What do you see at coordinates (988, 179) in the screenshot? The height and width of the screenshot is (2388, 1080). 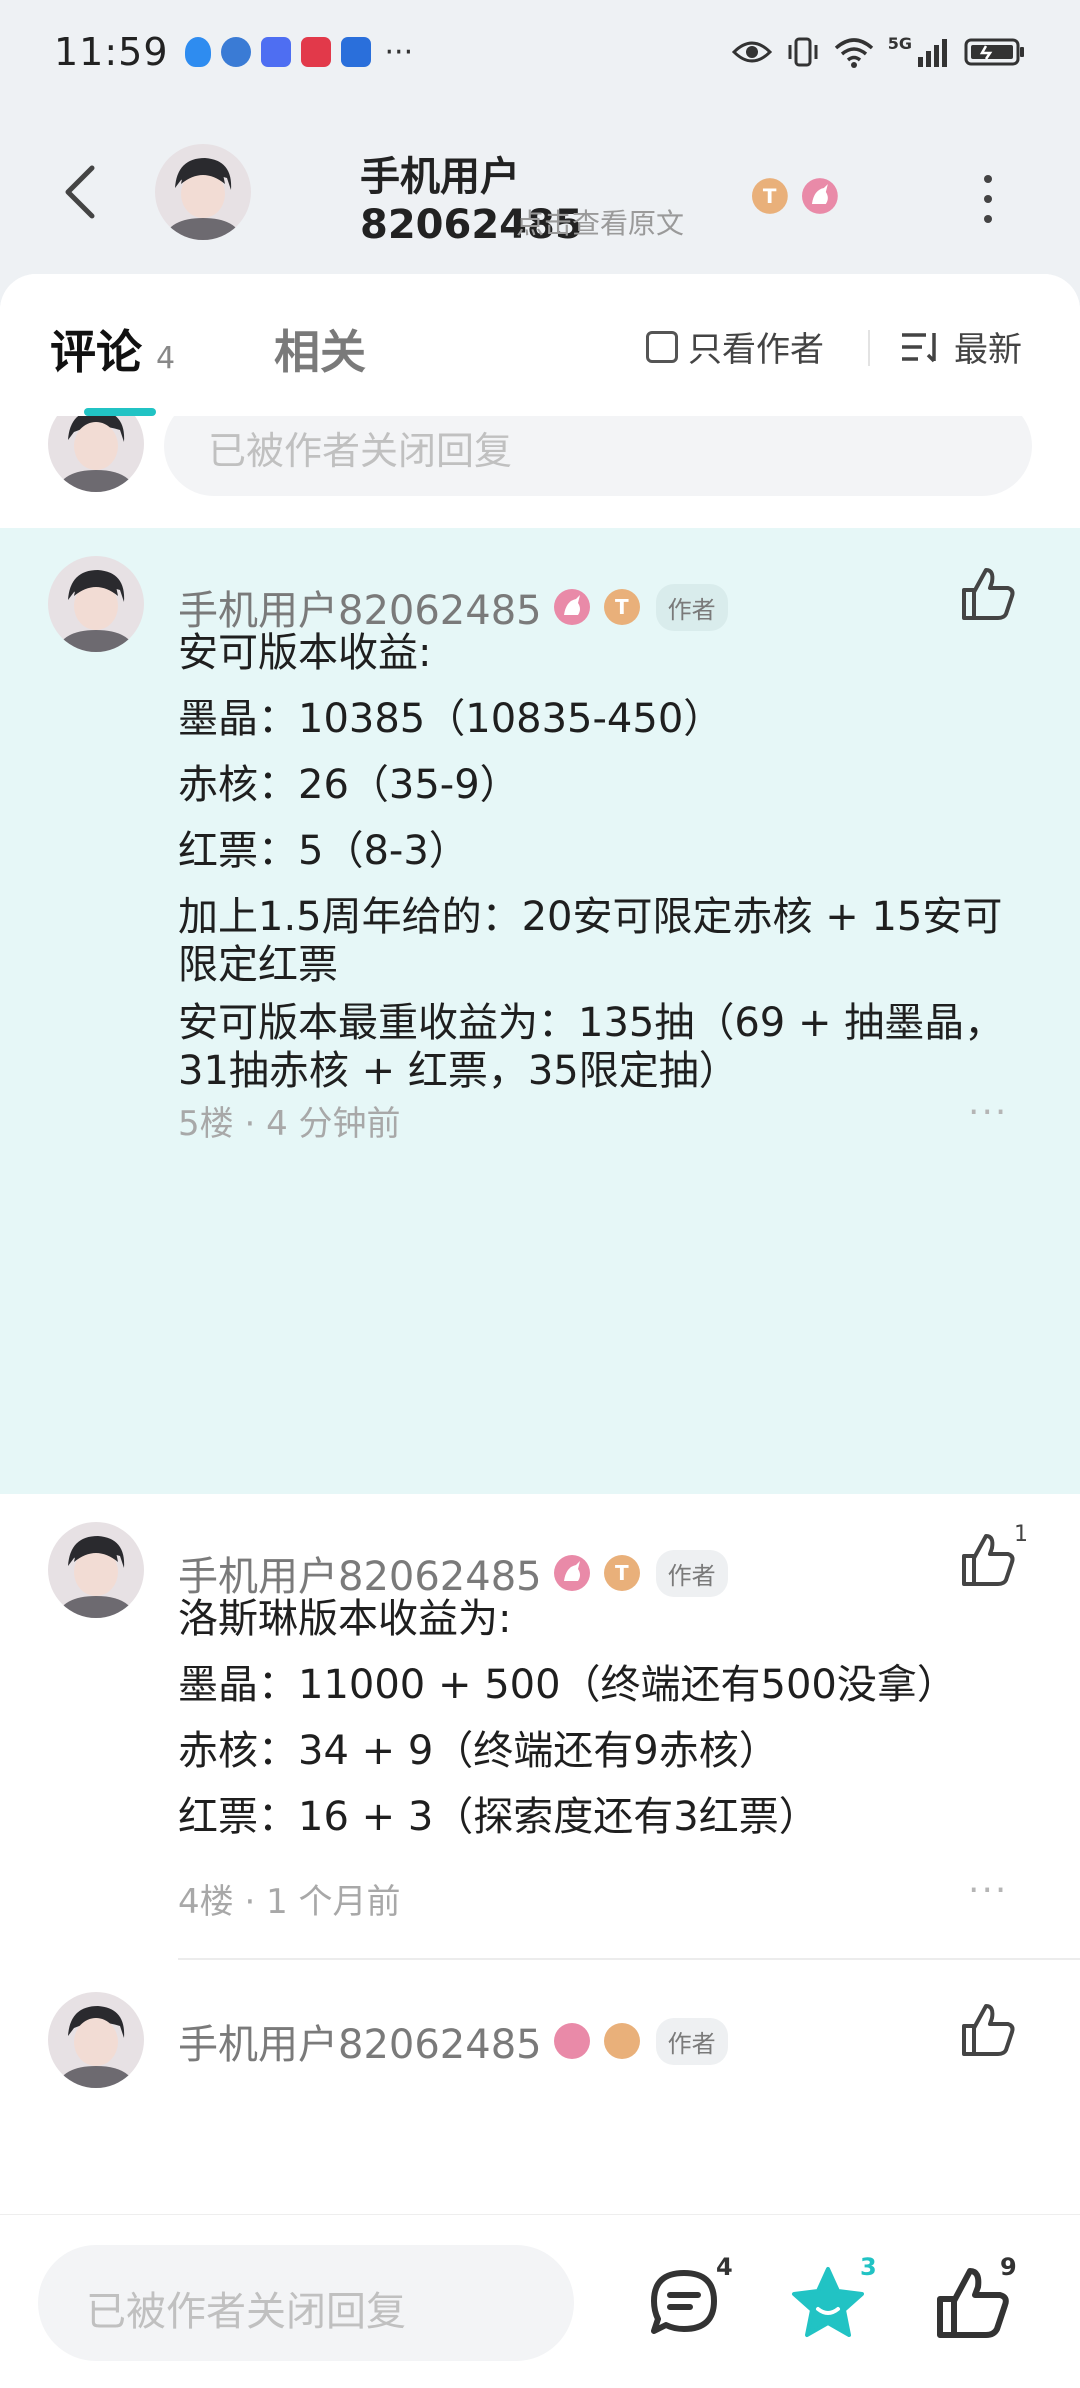 I see `more-dot-icon` at bounding box center [988, 179].